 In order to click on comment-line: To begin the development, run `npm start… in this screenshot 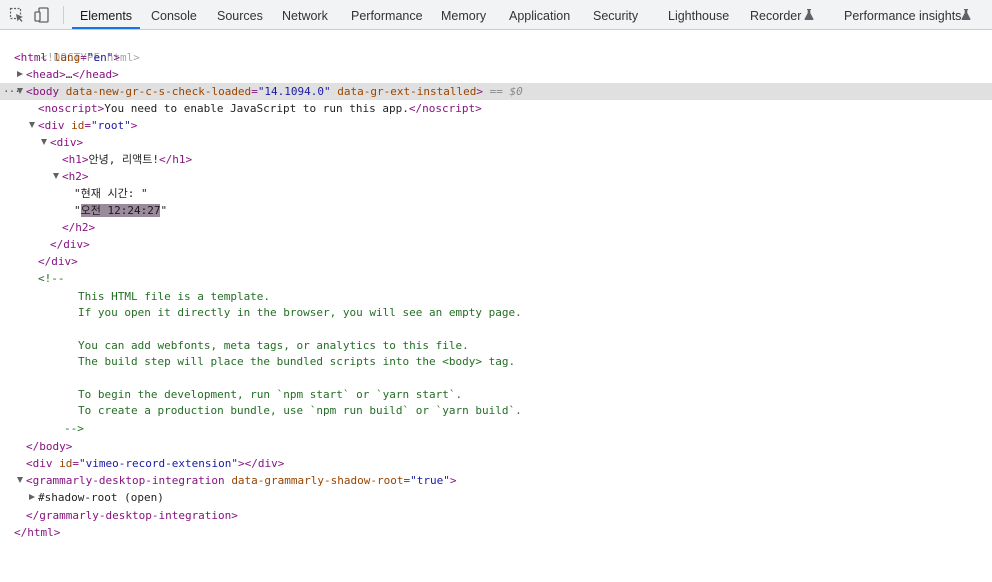, I will do `click(270, 394)`.